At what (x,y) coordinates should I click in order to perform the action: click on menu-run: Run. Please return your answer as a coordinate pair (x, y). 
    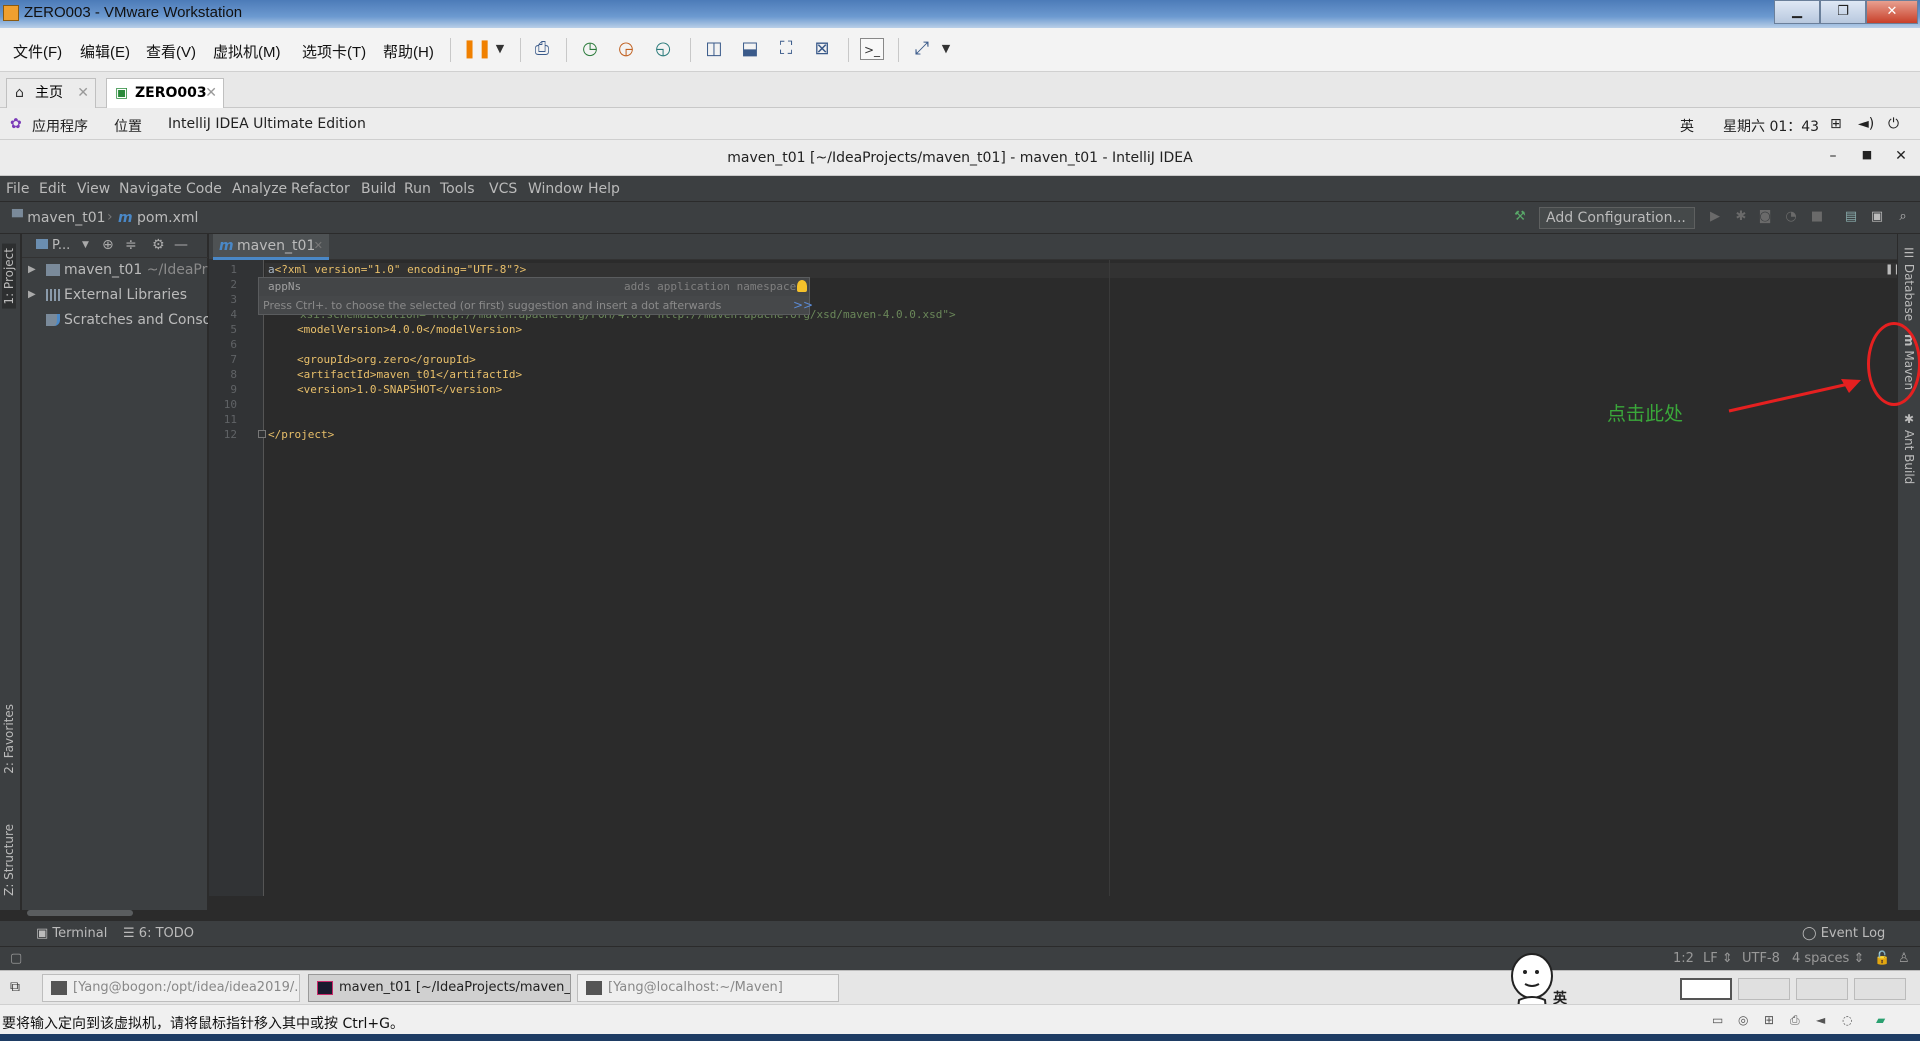
    Looking at the image, I should click on (417, 189).